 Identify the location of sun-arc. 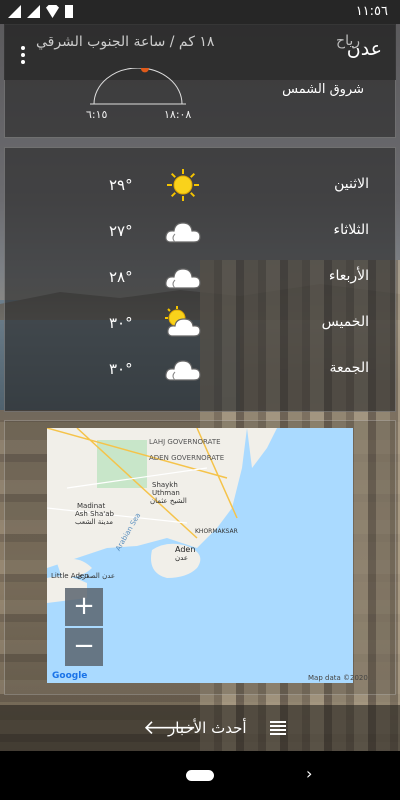
(138, 86).